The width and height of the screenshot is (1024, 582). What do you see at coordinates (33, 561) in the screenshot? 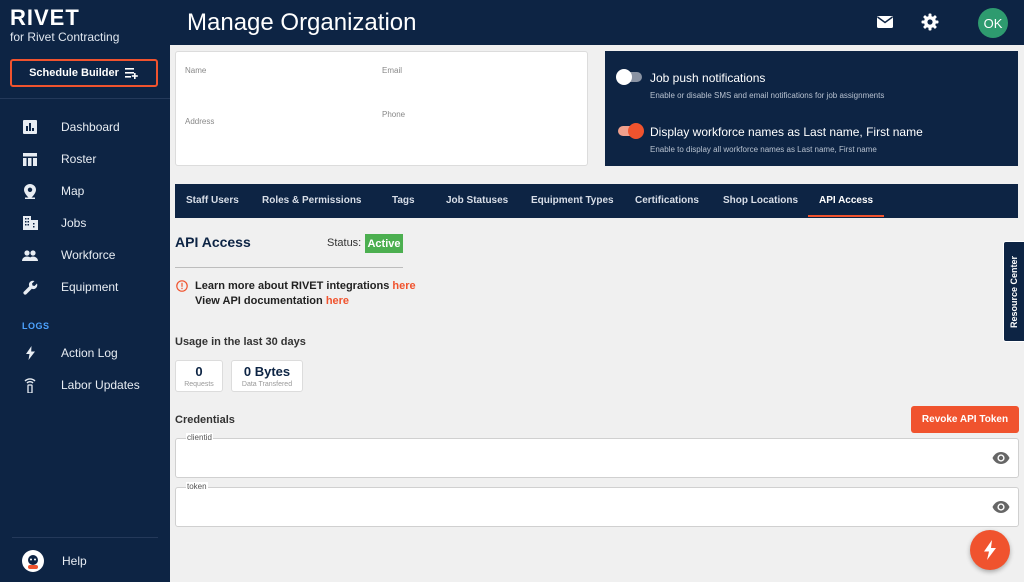
I see `help-avatar-icon` at bounding box center [33, 561].